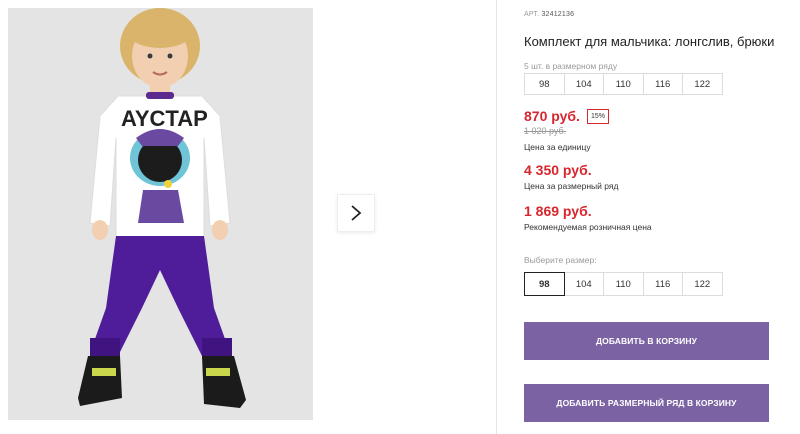  Describe the element at coordinates (583, 284) in the screenshot. I see `size-option-104: 104` at that location.